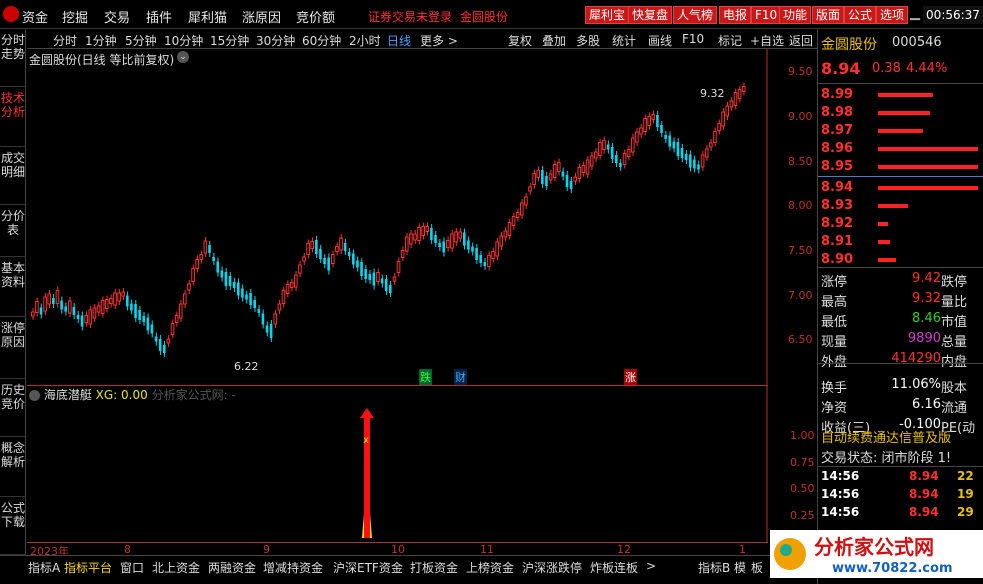 The image size is (983, 584). I want to click on left-tab-formula-download: 公式下载, so click(13, 526).